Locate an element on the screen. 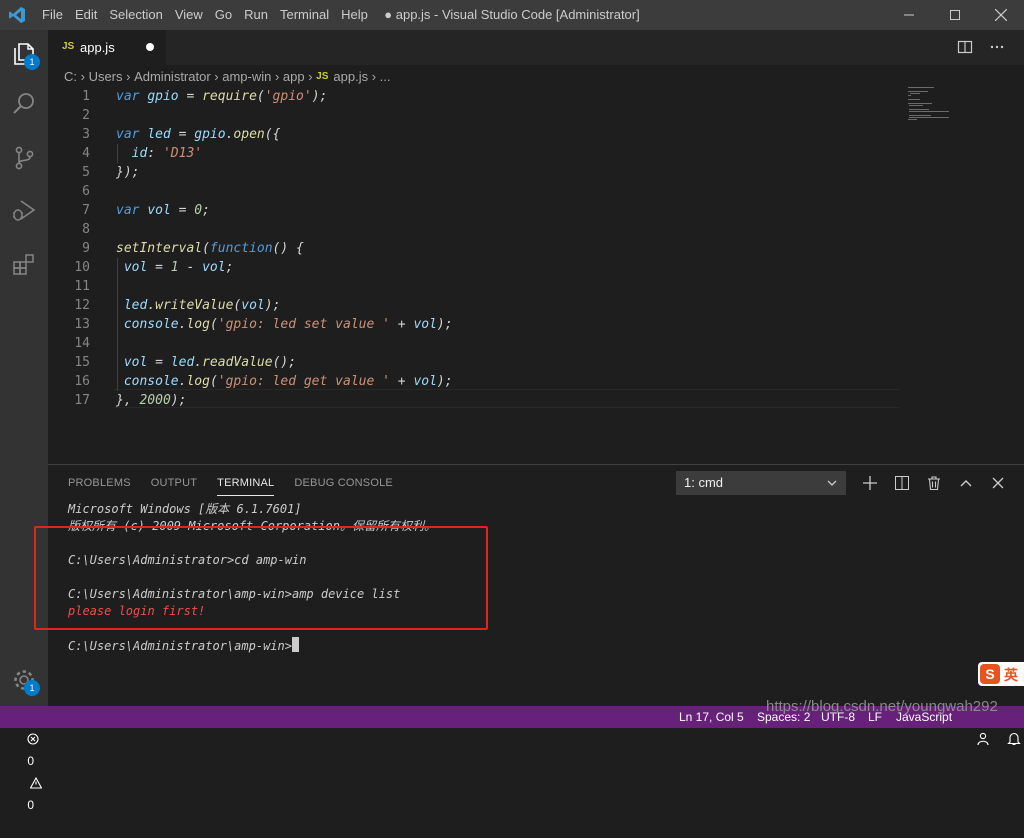  breadcrumb-item: app is located at coordinates (294, 76).